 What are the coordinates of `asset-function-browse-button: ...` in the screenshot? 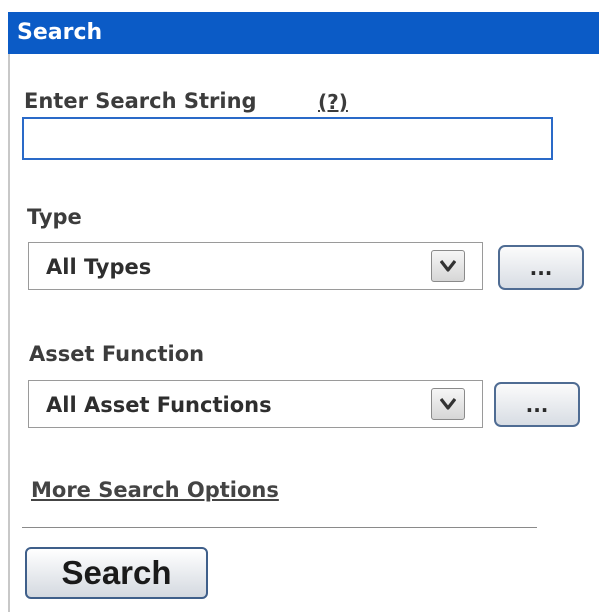 It's located at (537, 404).